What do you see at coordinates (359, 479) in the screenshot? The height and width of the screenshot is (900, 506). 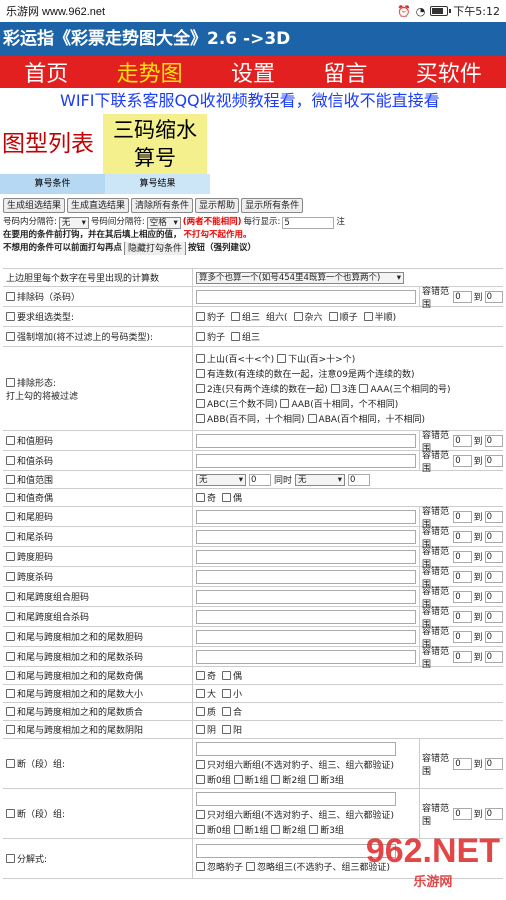 I see `sum-range-num-2: 0` at bounding box center [359, 479].